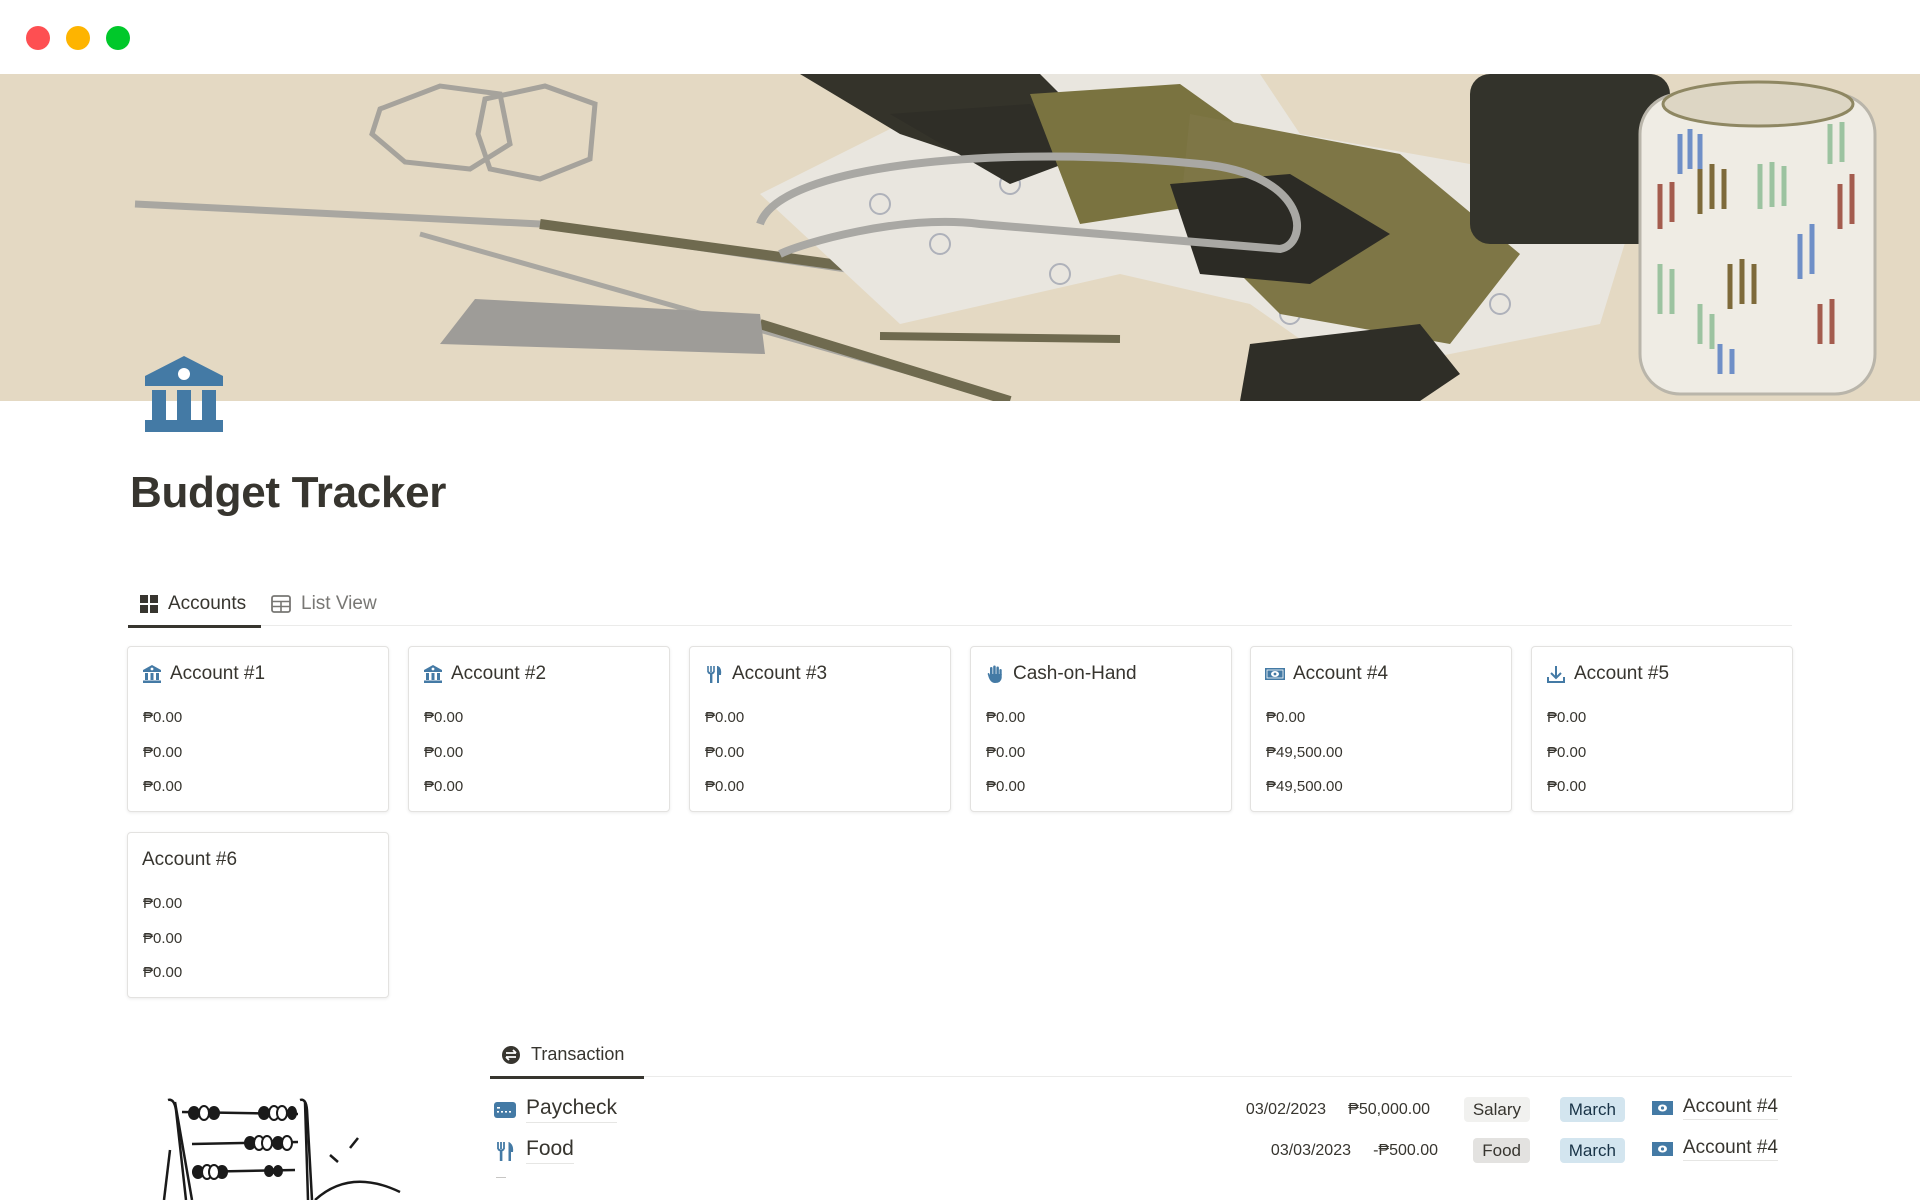 The image size is (1920, 1200). I want to click on transaction-name: Food, so click(550, 1150).